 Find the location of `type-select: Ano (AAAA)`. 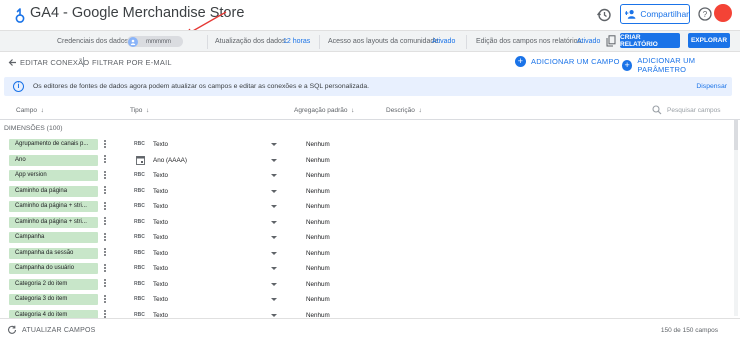

type-select: Ano (AAAA) is located at coordinates (170, 160).